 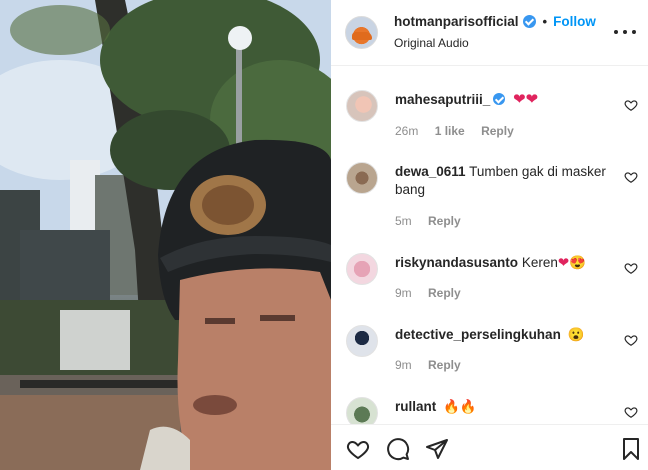 What do you see at coordinates (450, 131) in the screenshot?
I see `comment-likes: 1 like` at bounding box center [450, 131].